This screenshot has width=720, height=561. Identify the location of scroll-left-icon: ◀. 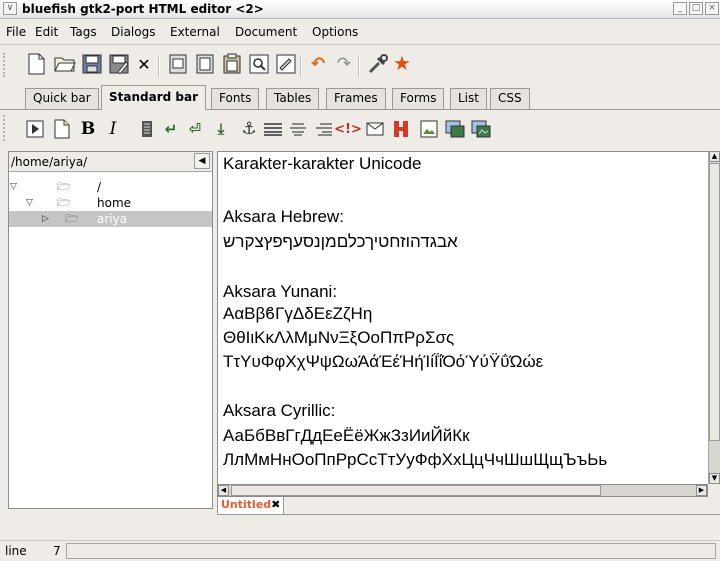
(223, 490).